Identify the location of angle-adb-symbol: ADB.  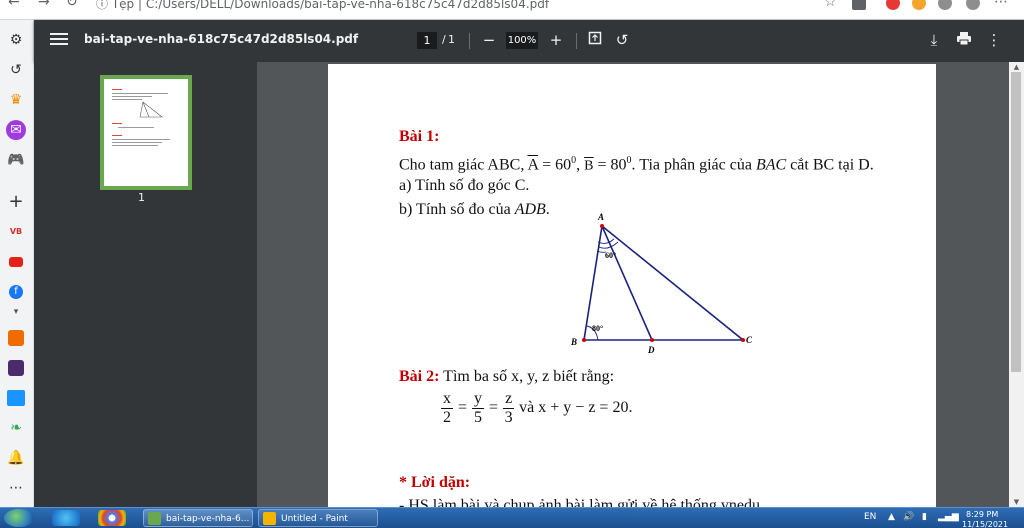
(530, 209).